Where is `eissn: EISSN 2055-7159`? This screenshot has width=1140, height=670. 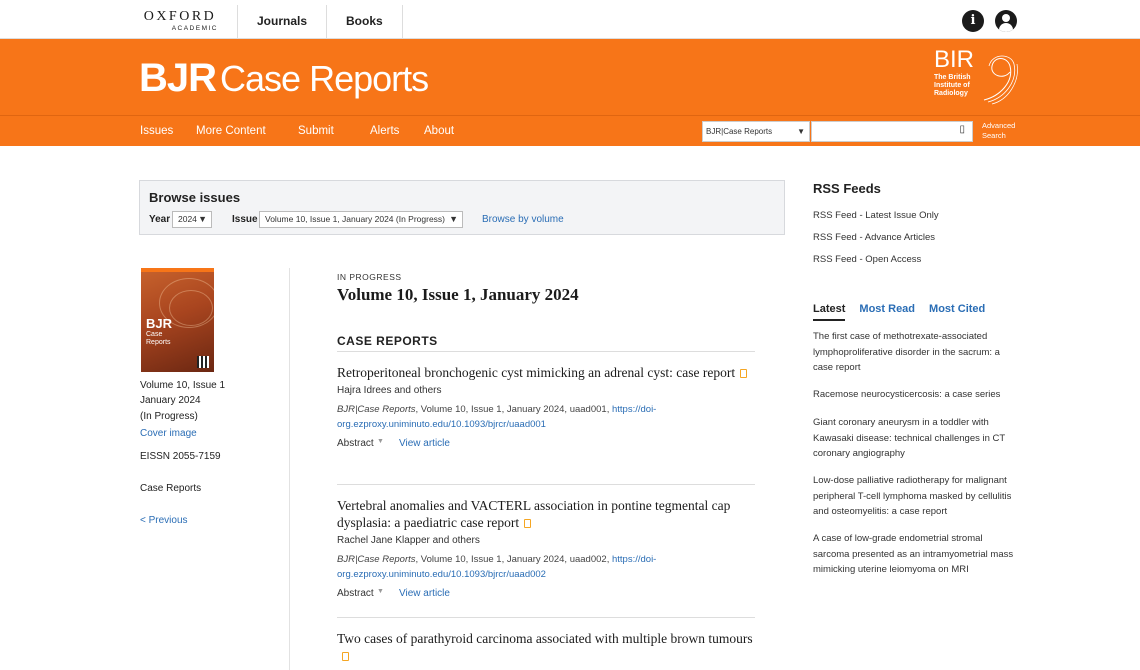 eissn: EISSN 2055-7159 is located at coordinates (180, 456).